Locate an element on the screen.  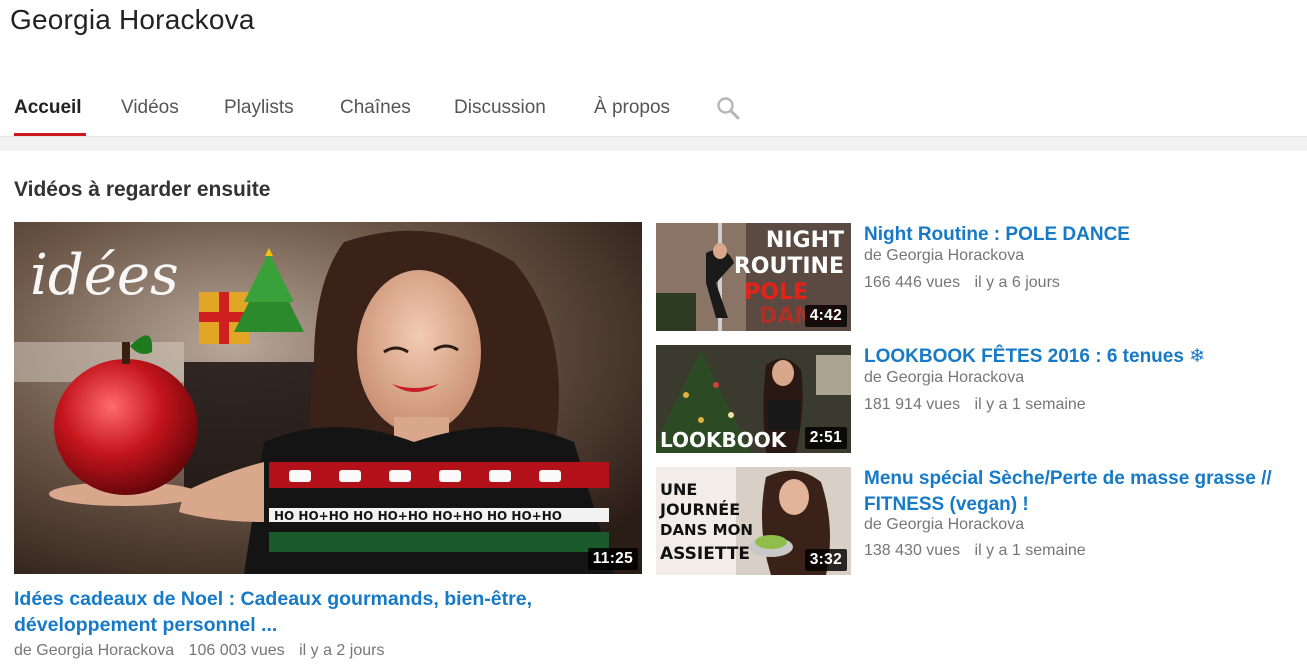
video-views: 166 446 vues is located at coordinates (912, 282).